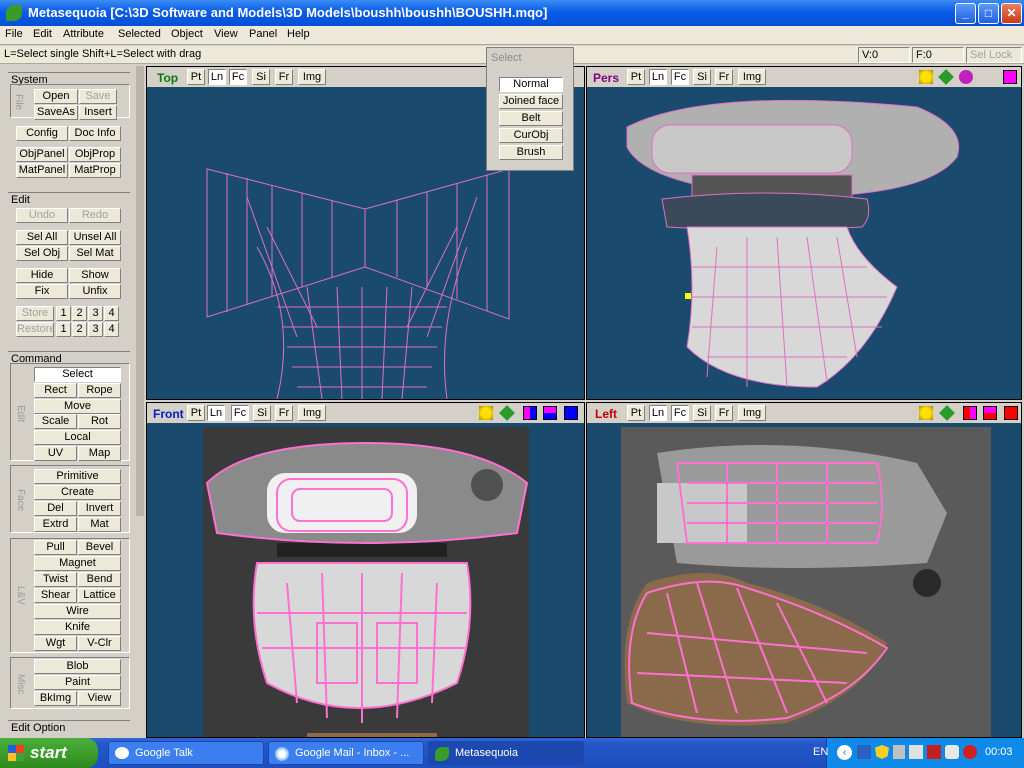 The width and height of the screenshot is (1024, 768). Describe the element at coordinates (312, 413) in the screenshot. I see `front-img-toggle: Img` at that location.